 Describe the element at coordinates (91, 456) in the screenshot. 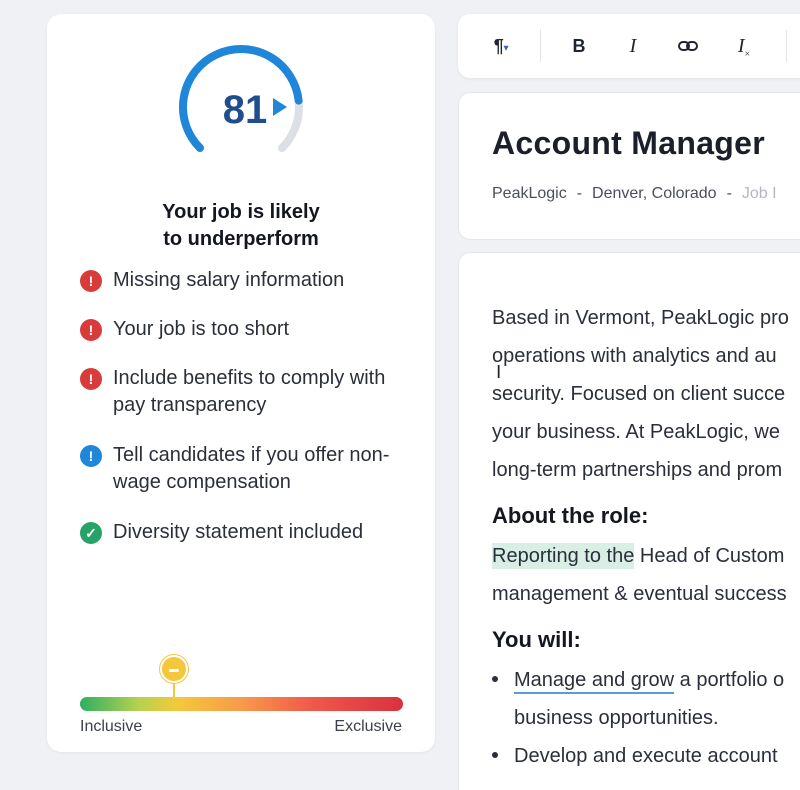

I see `info-icon: !` at that location.